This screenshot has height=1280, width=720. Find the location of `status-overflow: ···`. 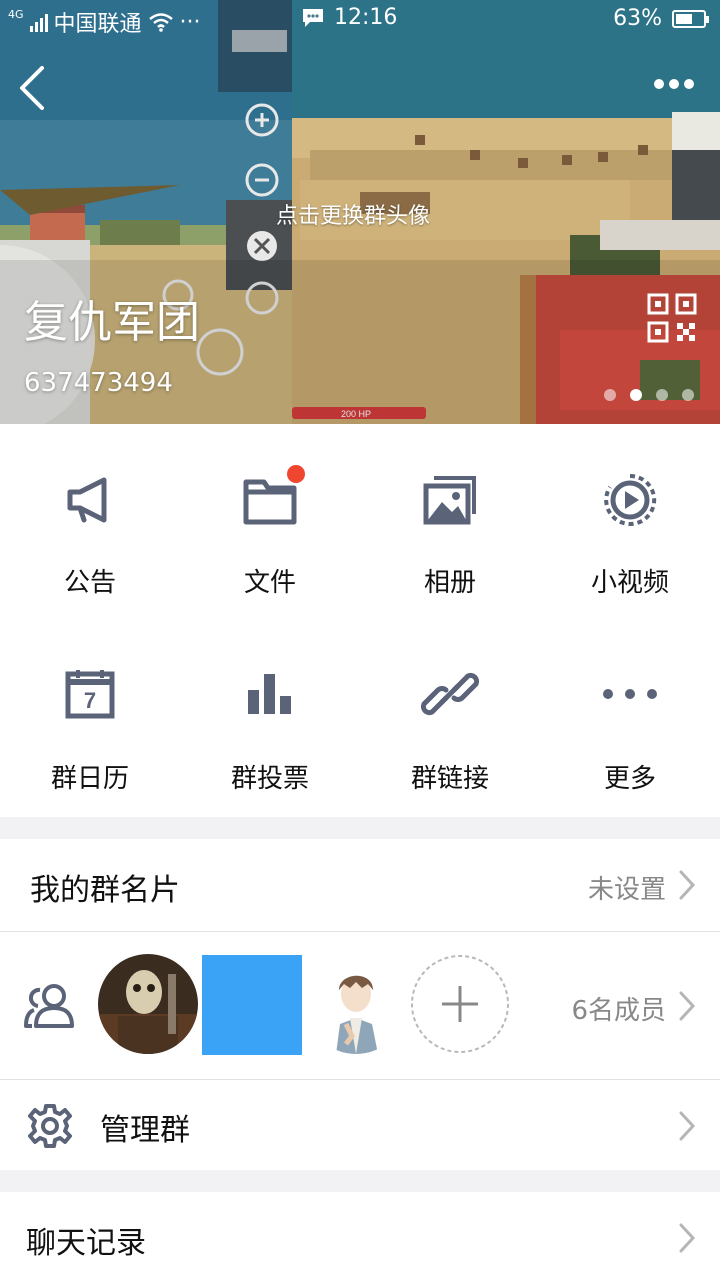

status-overflow: ··· is located at coordinates (190, 22).